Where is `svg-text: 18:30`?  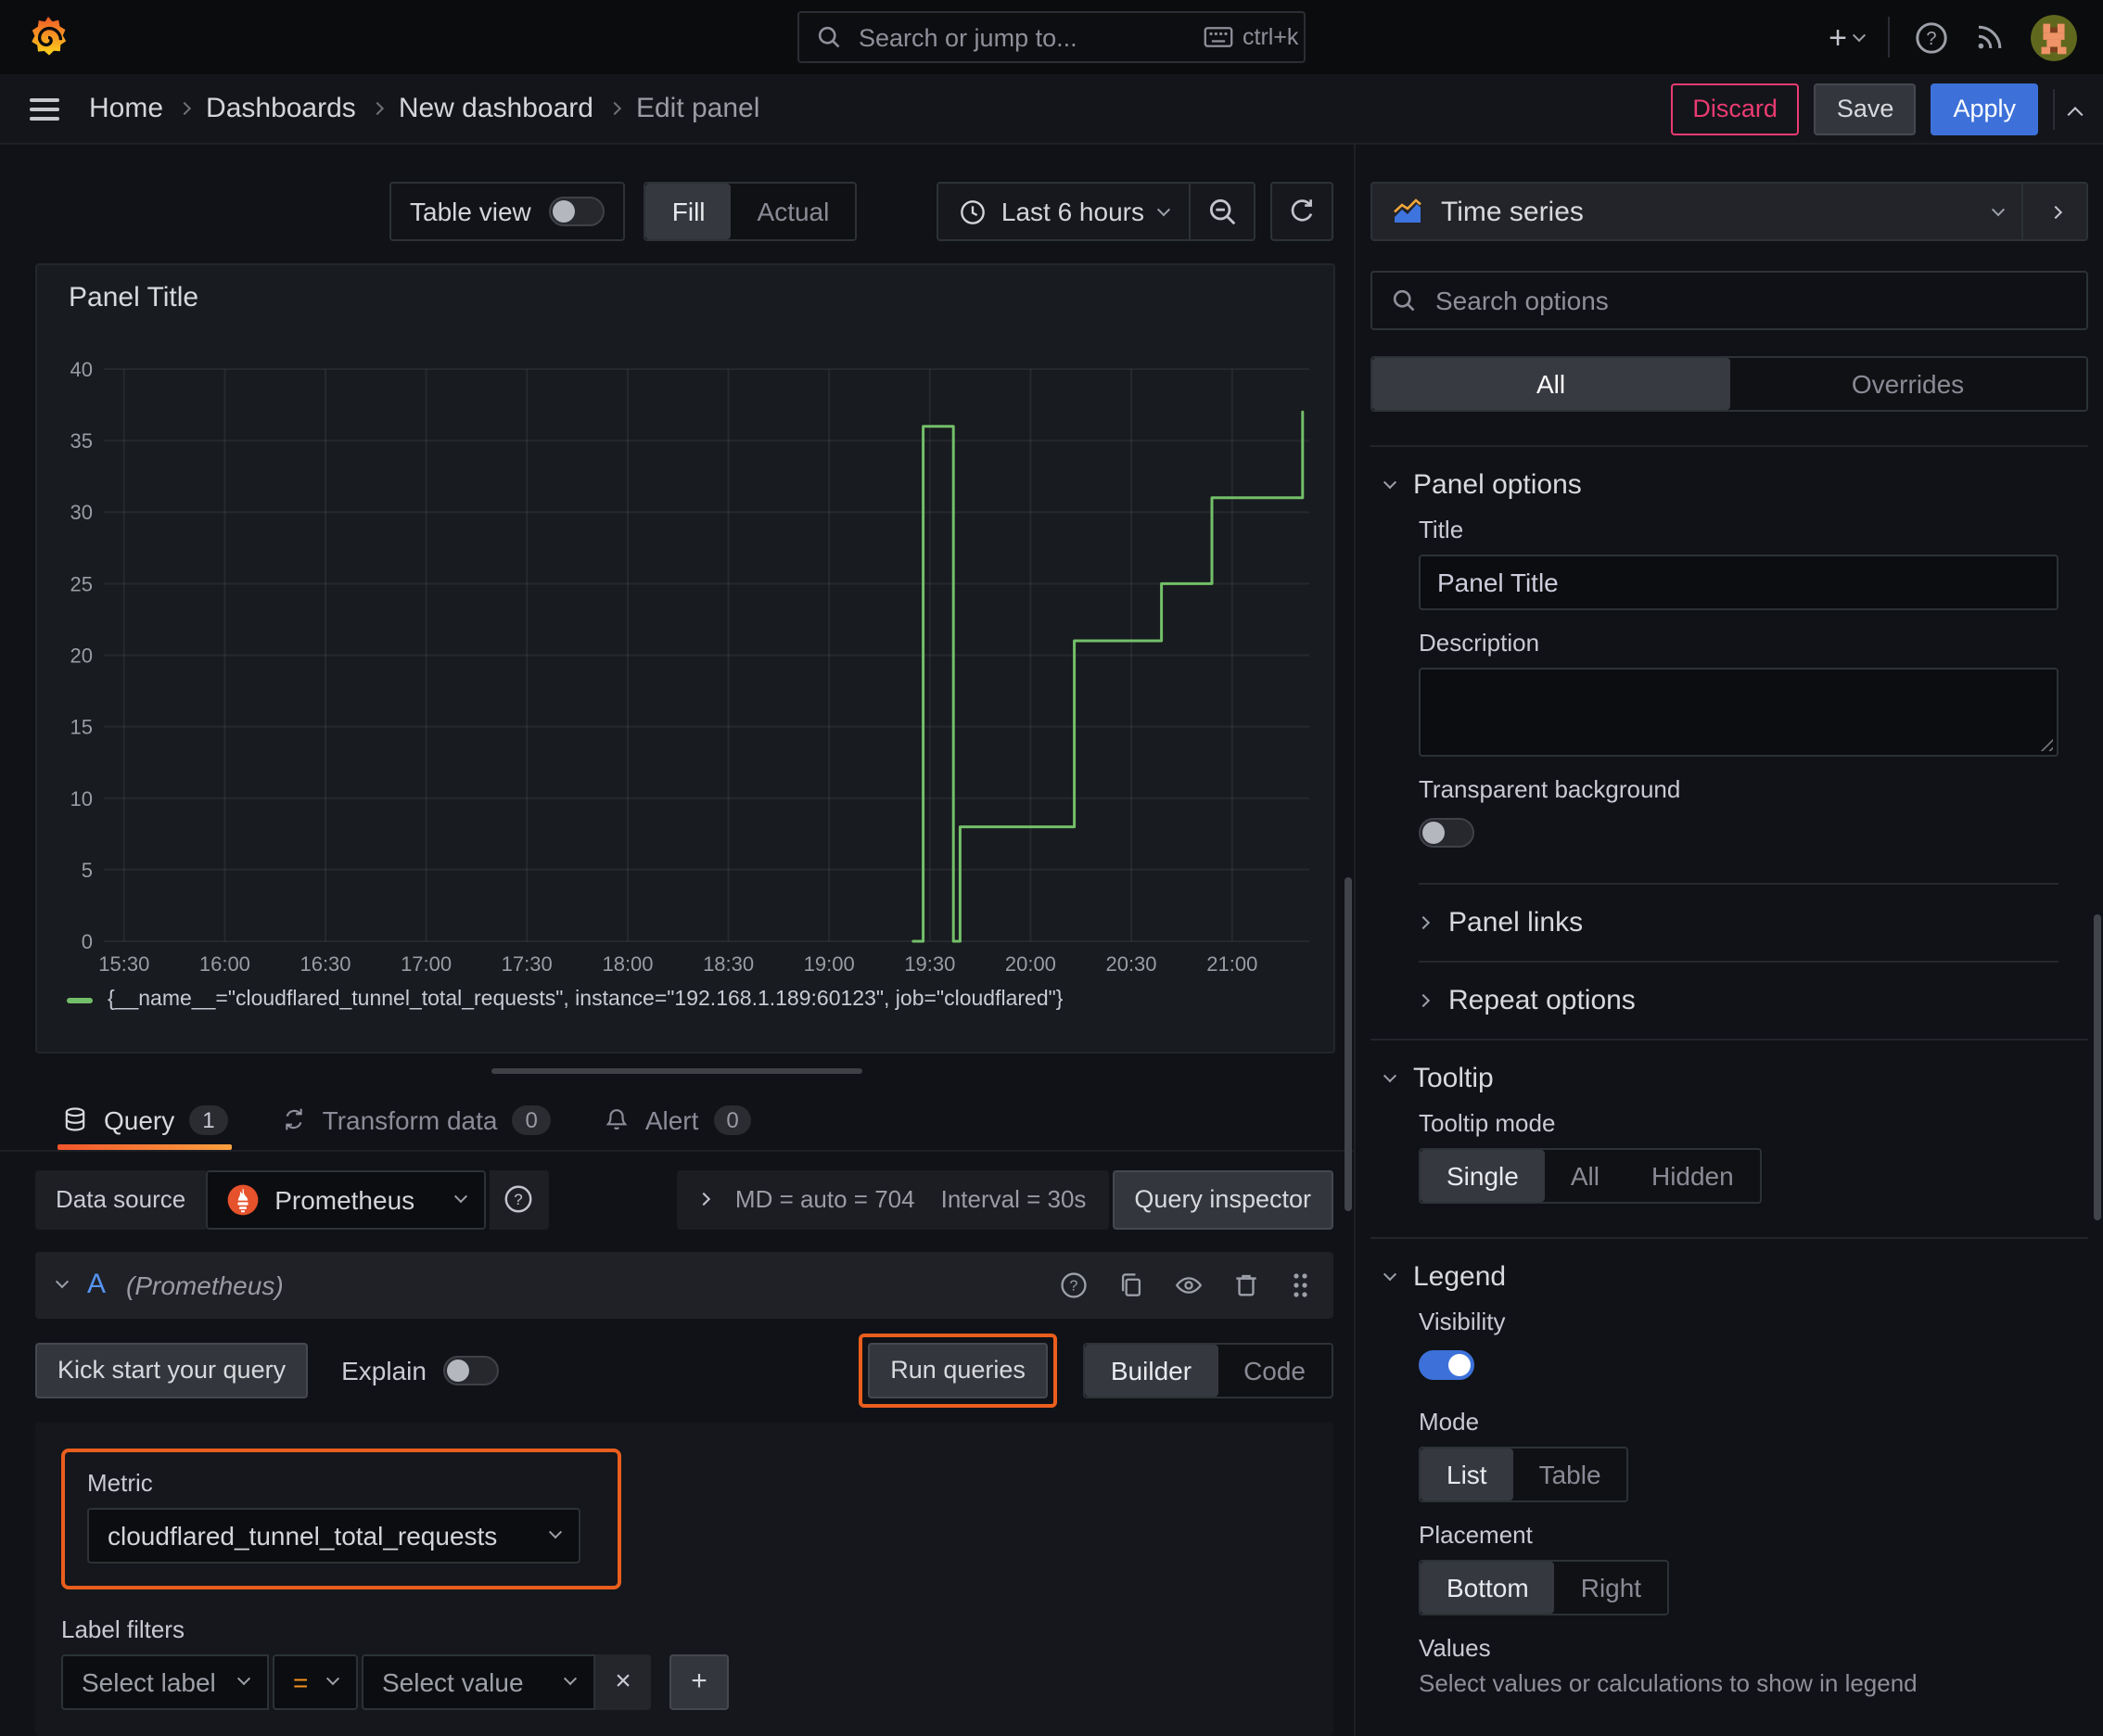 svg-text: 18:30 is located at coordinates (728, 964).